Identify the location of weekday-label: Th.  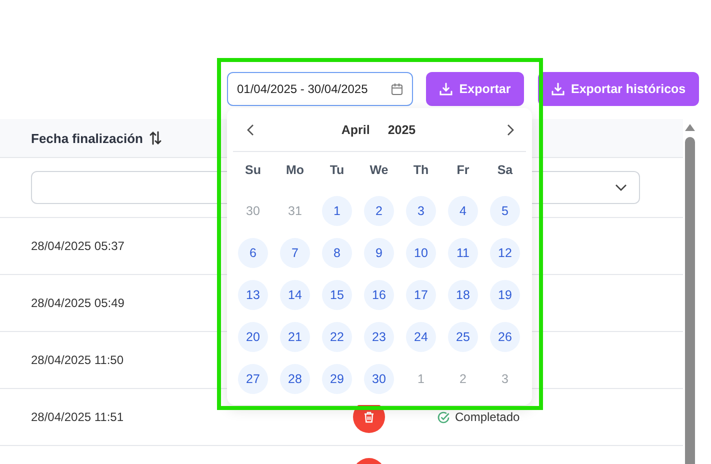
(421, 170).